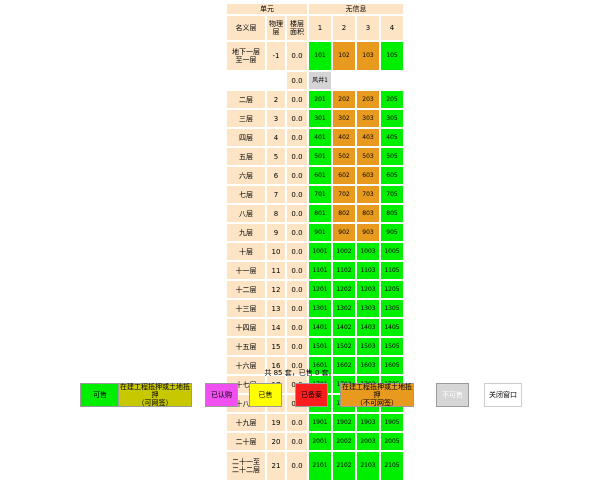 The height and width of the screenshot is (482, 600). Describe the element at coordinates (320, 213) in the screenshot. I see `unit-cell: 801` at that location.